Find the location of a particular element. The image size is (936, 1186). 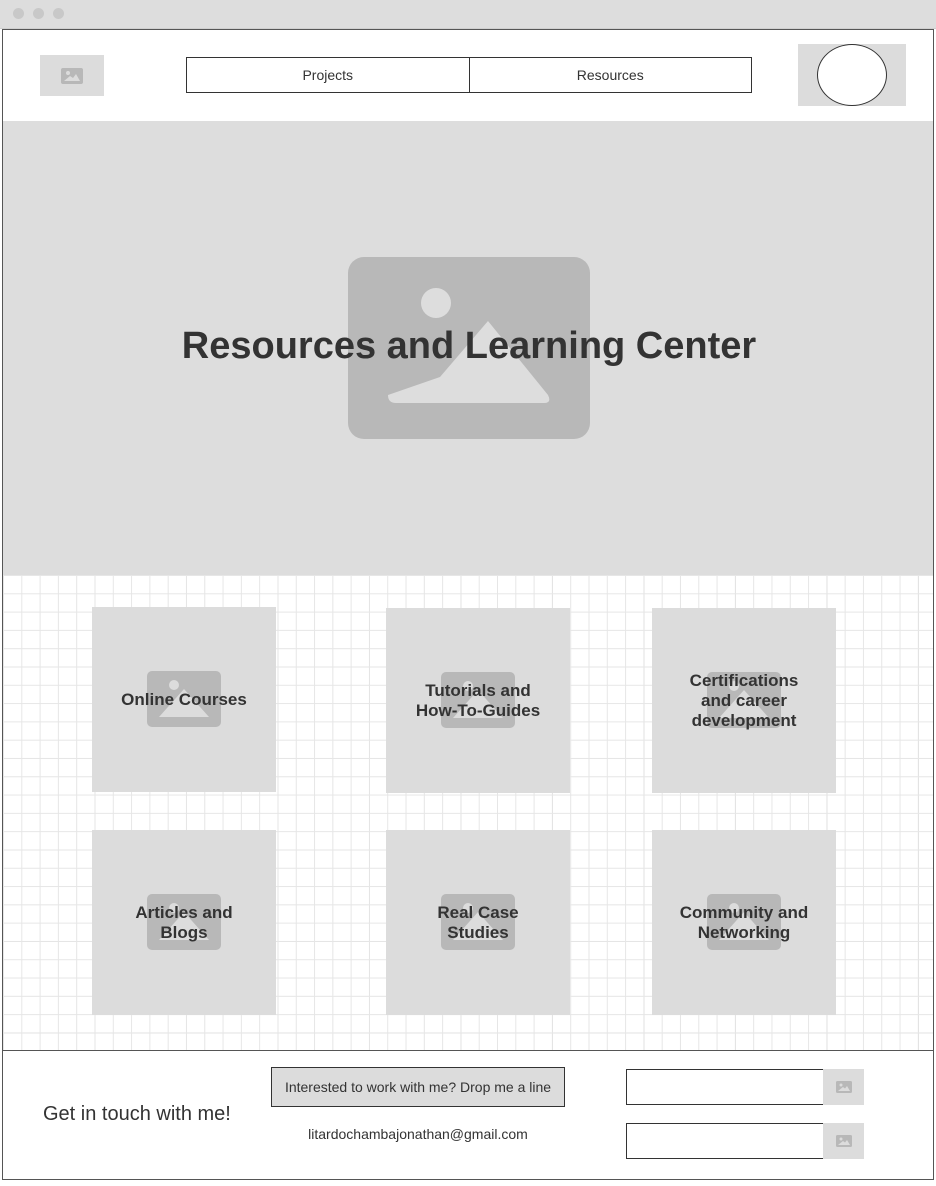

card-label: Community and Networking is located at coordinates (744, 922).